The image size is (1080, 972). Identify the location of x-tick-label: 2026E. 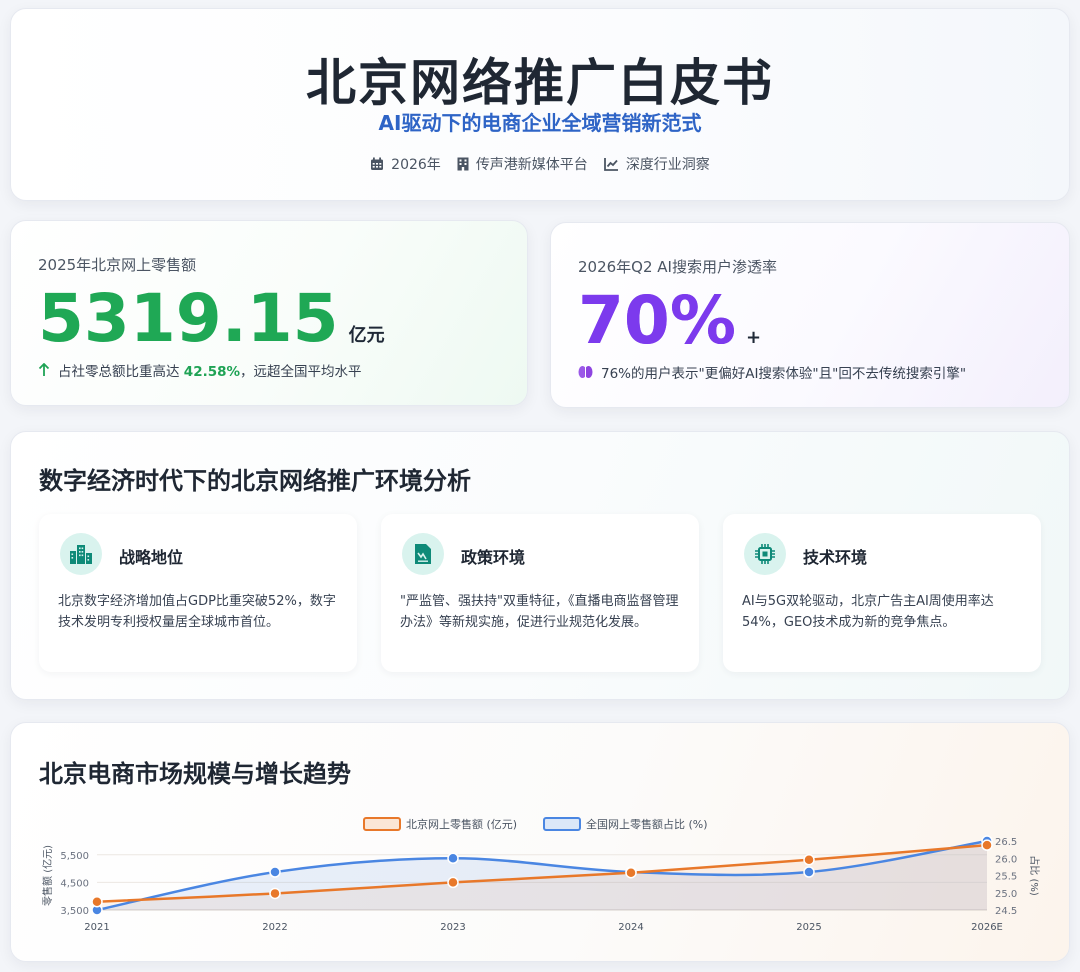
(987, 927).